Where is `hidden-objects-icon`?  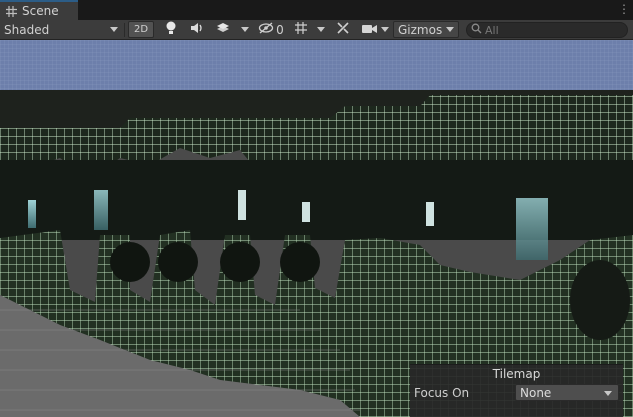
hidden-objects-icon is located at coordinates (266, 29).